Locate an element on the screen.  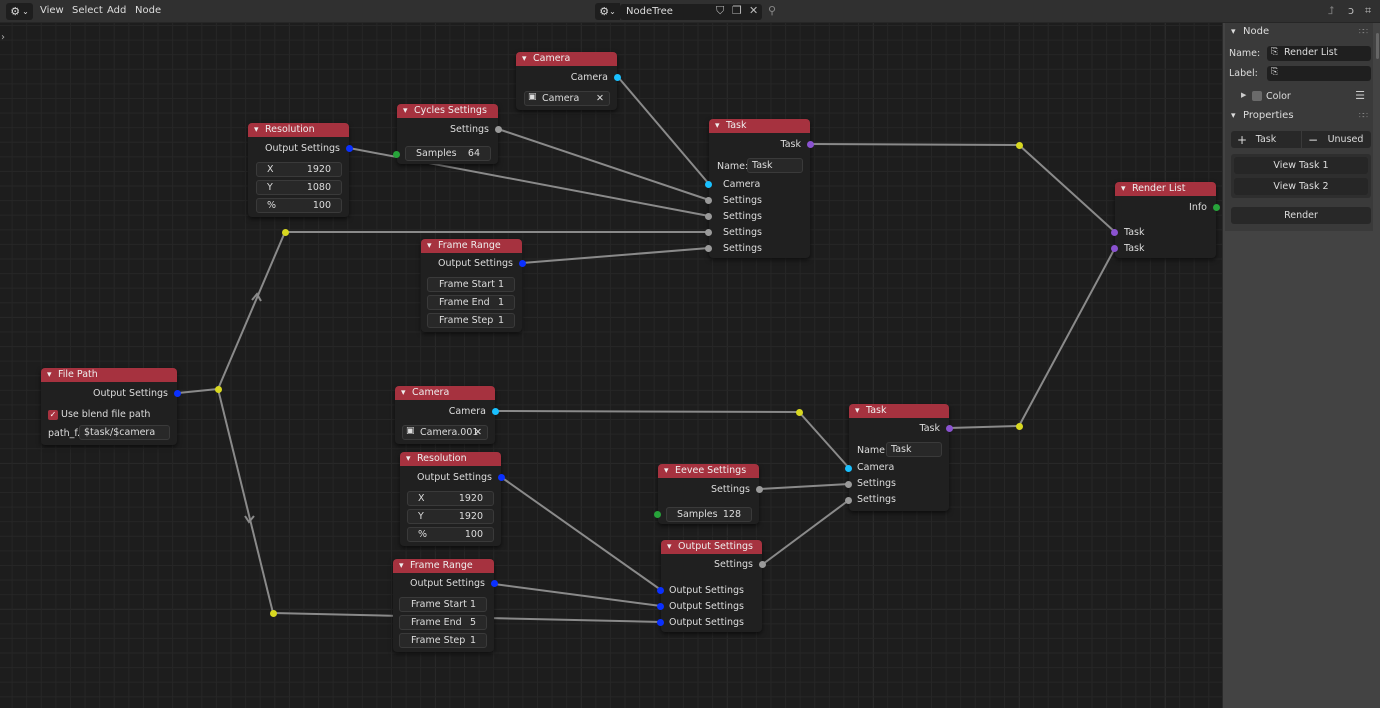
frame-step-field: Frame Step 1 is located at coordinates (471, 320).